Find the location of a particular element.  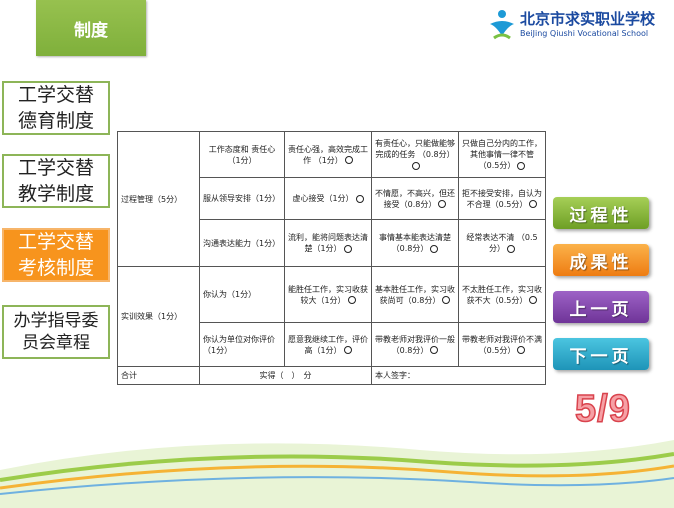

result-label: 实训效果（1分） is located at coordinates (158, 316).